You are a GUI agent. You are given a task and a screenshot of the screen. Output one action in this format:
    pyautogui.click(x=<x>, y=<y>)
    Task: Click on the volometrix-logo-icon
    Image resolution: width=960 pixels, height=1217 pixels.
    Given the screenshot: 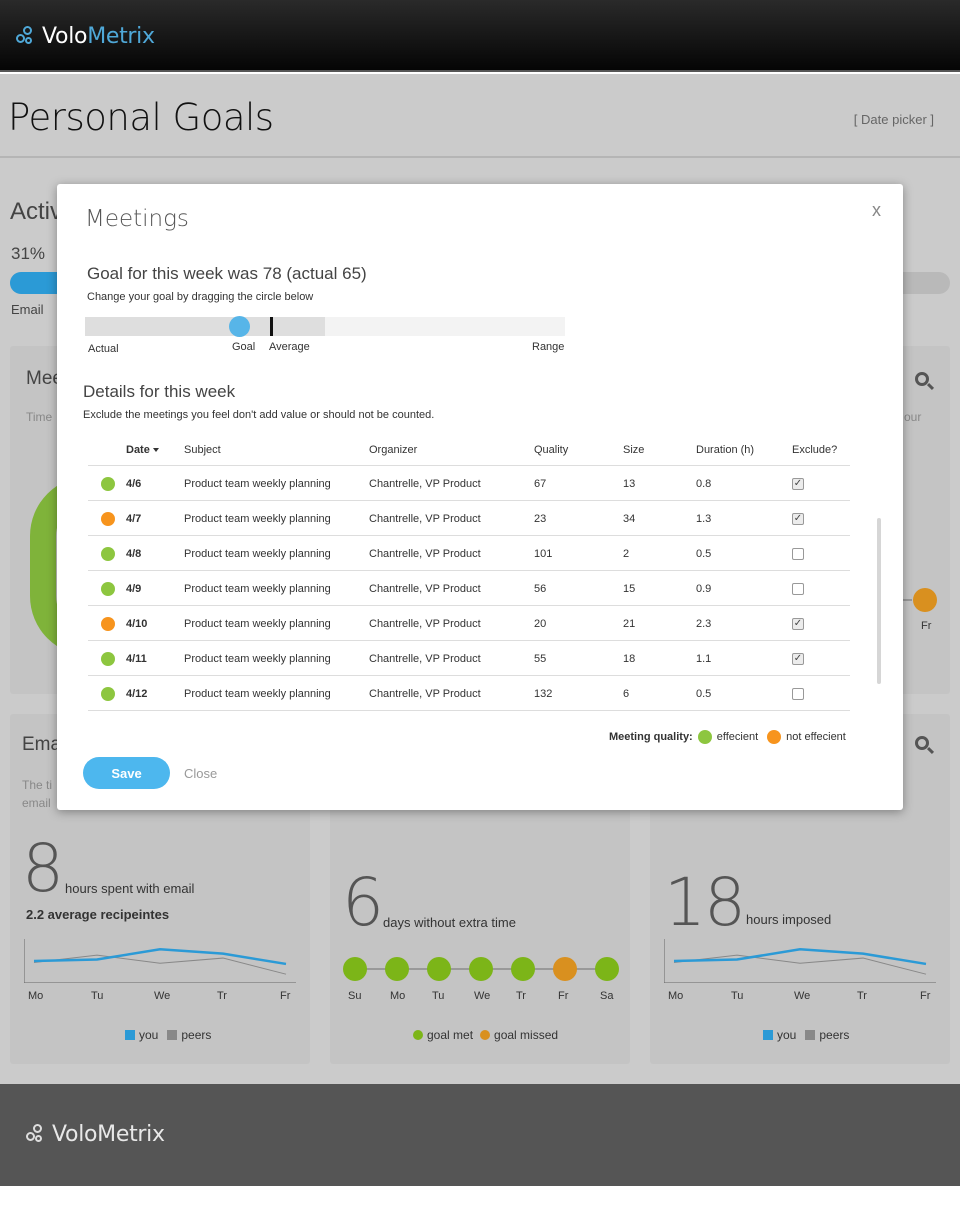 What is the action you would take?
    pyautogui.click(x=27, y=36)
    